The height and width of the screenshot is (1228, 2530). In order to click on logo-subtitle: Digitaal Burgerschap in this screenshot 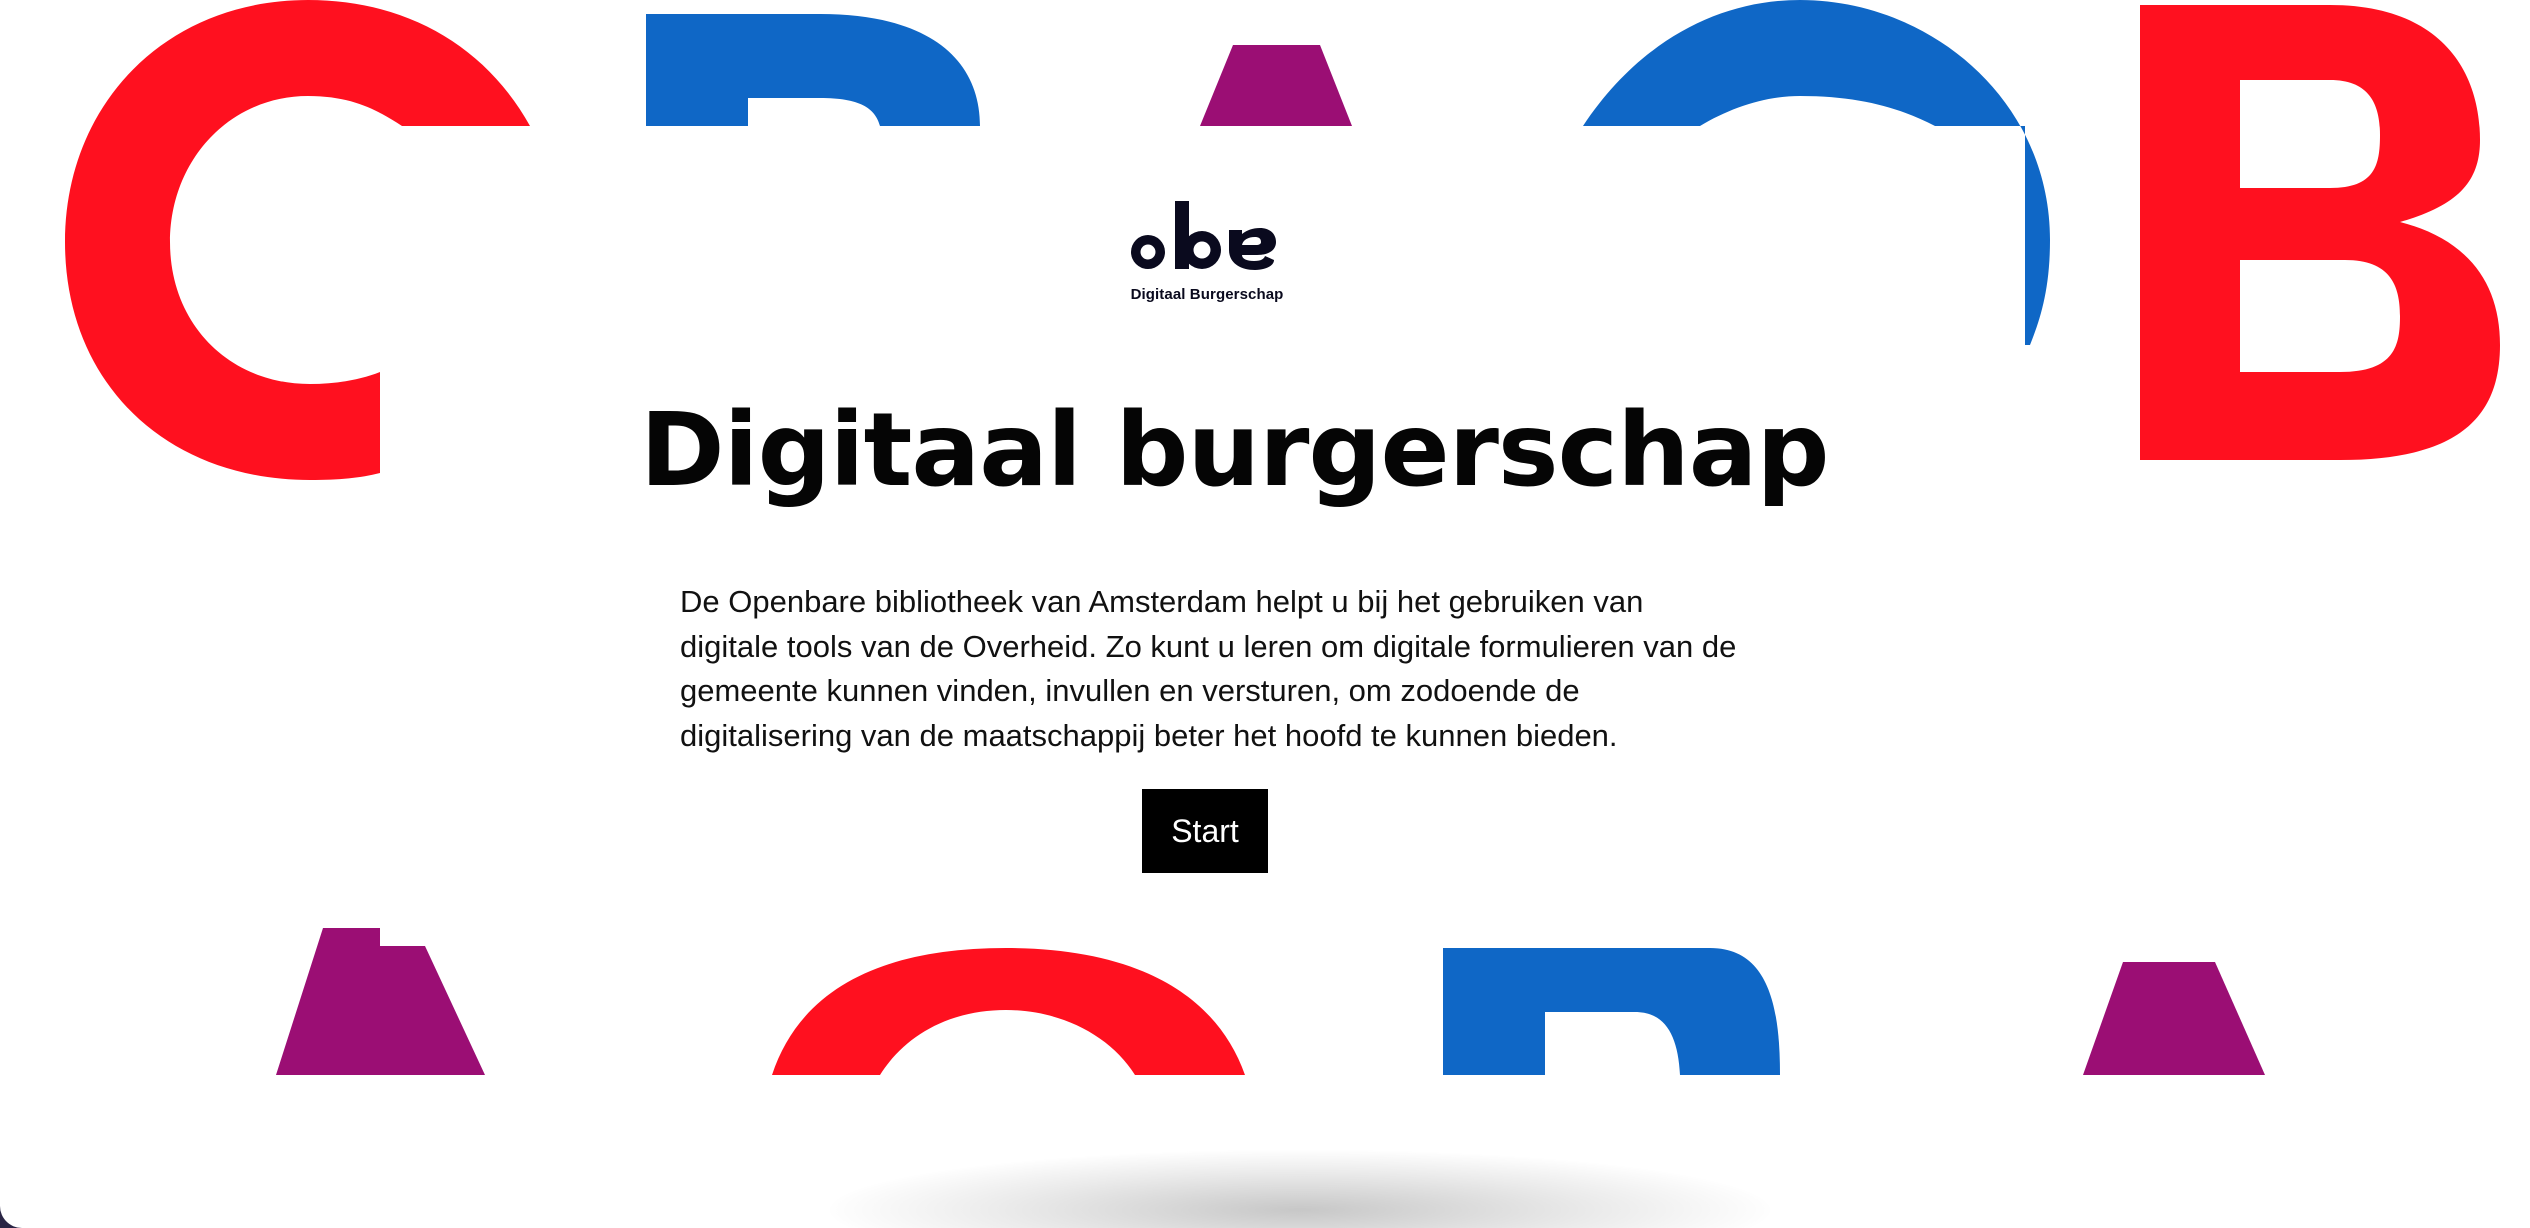, I will do `click(1207, 294)`.